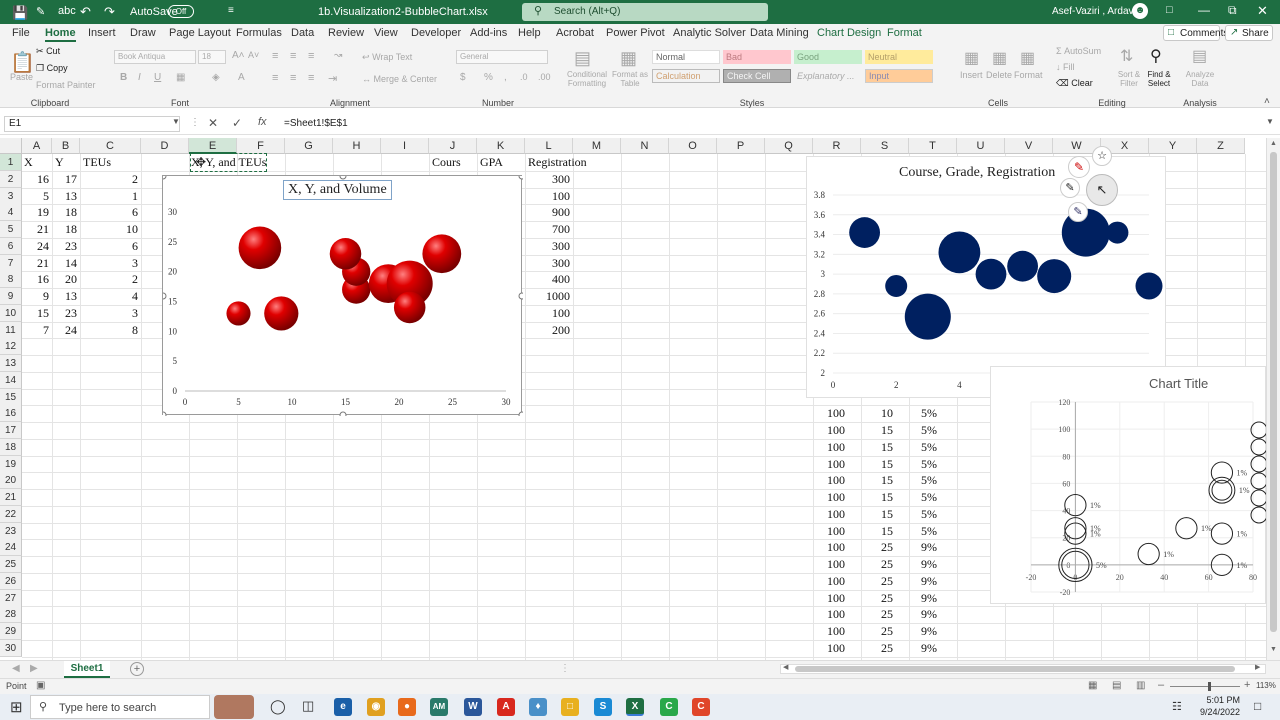 The width and height of the screenshot is (1280, 720). Describe the element at coordinates (63, 330) in the screenshot. I see `cell-y: 24` at that location.